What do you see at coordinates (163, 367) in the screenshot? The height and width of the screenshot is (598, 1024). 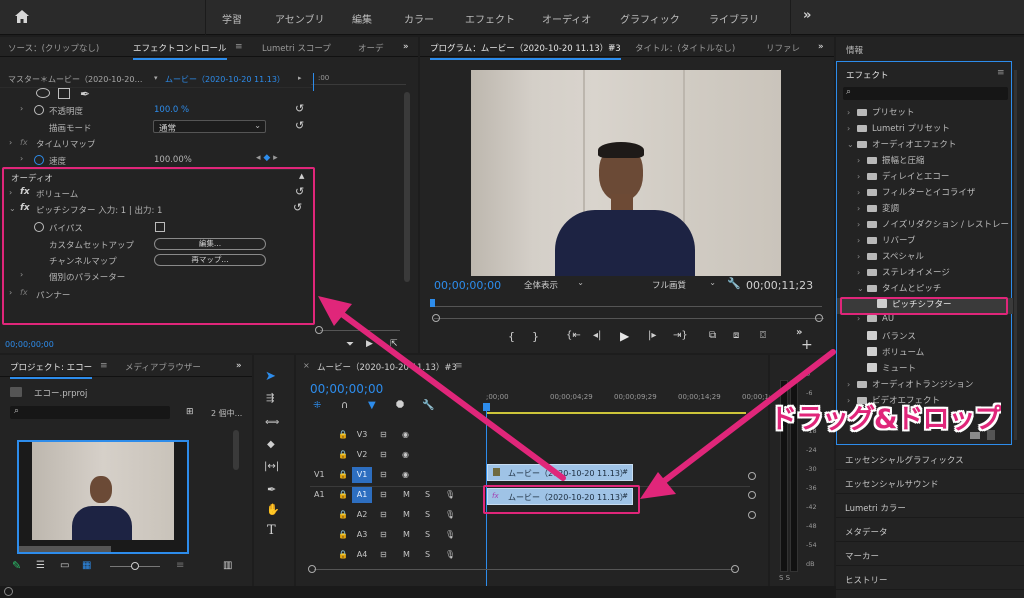 I see `tab-media-browser: メディアブラウザー` at bounding box center [163, 367].